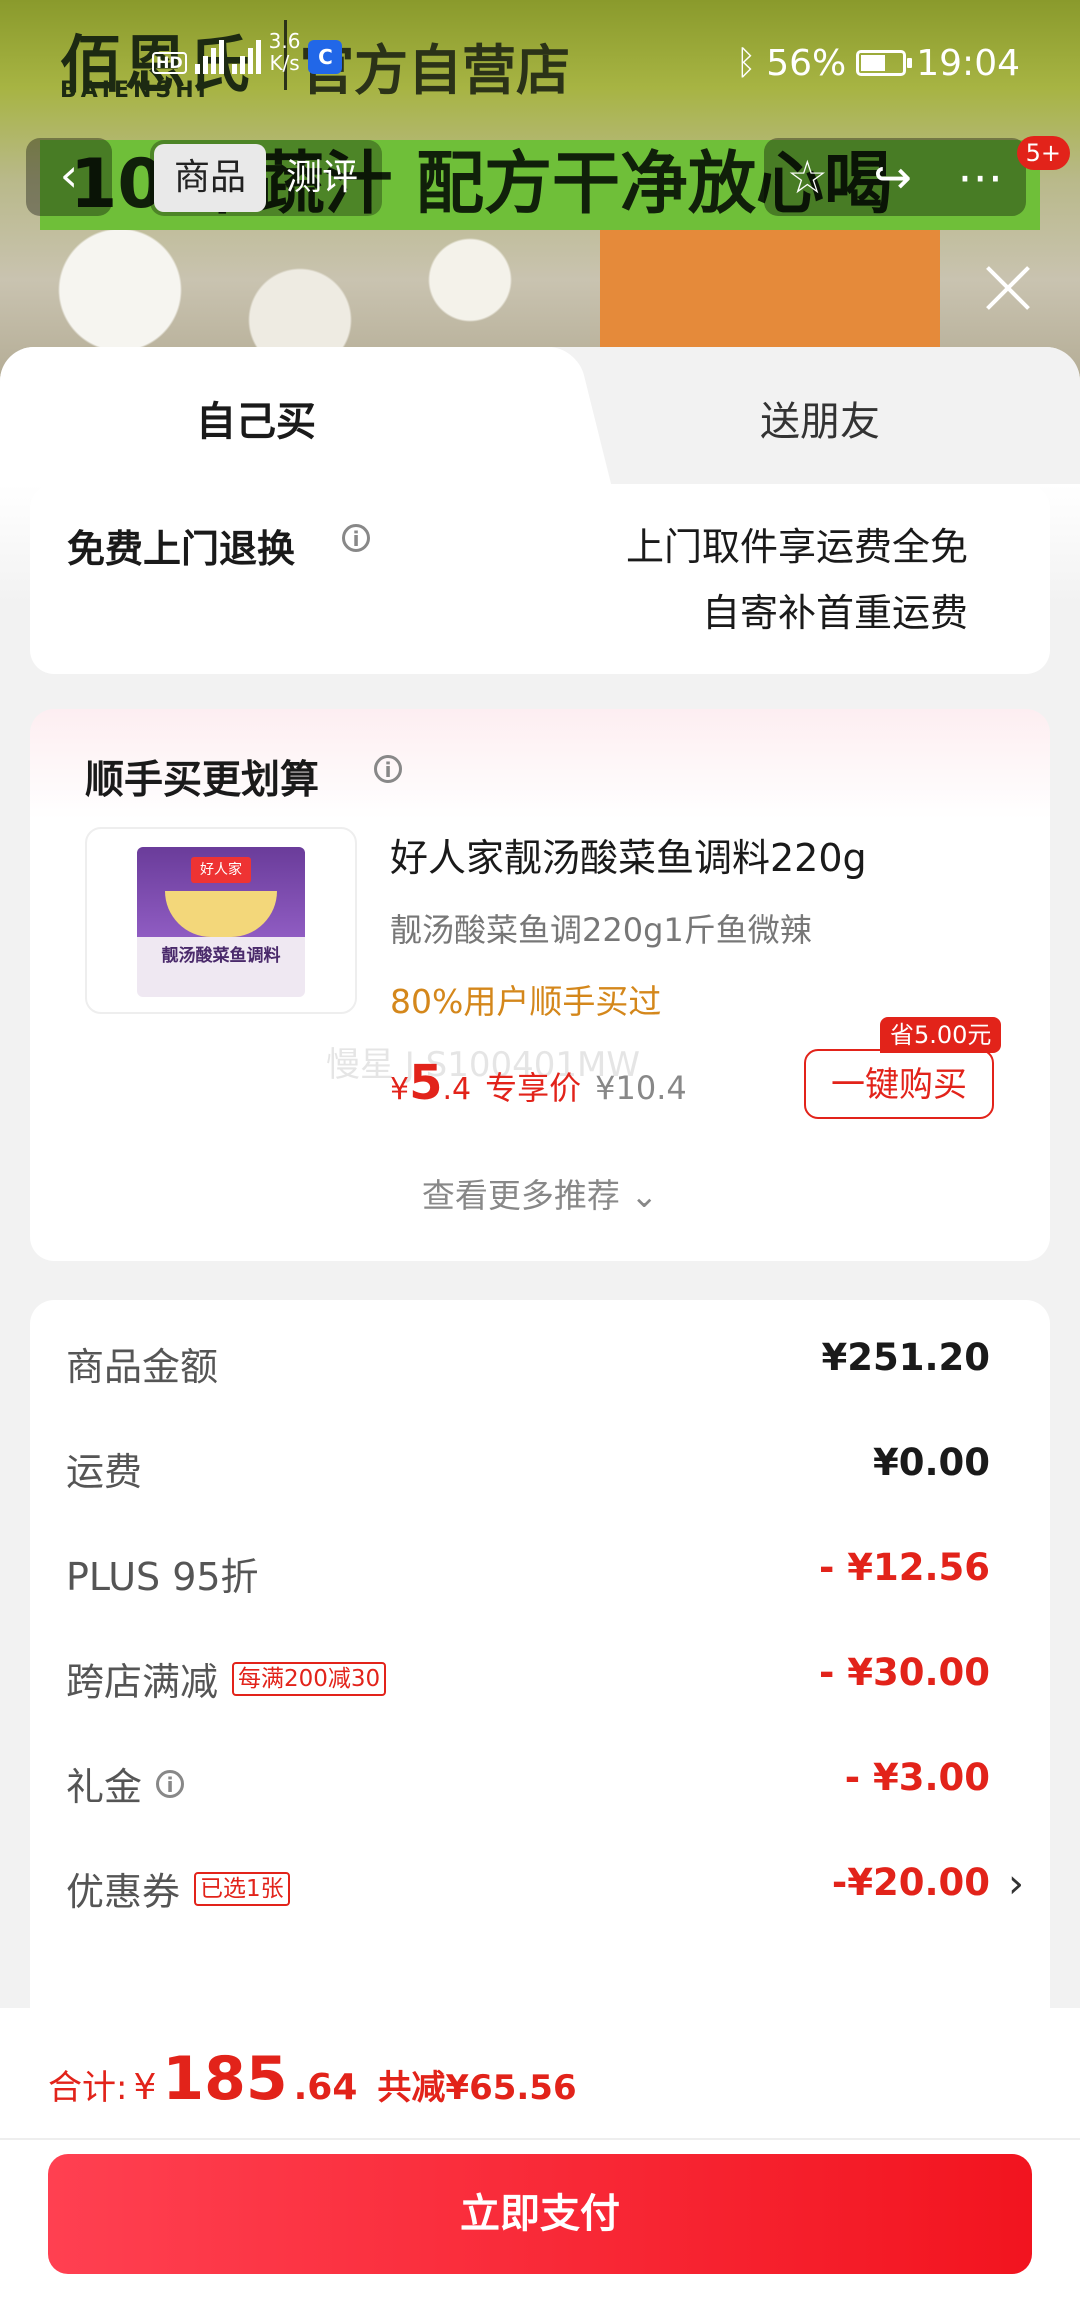 The image size is (1080, 2310). I want to click on pay-now-button: 立即支付, so click(540, 2214).